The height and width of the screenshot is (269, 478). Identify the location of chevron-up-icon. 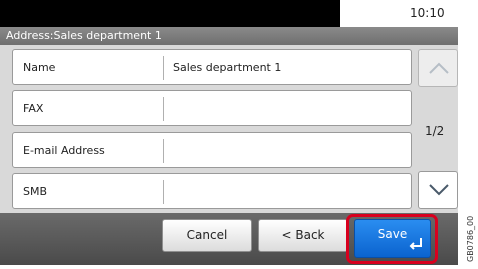
(439, 68).